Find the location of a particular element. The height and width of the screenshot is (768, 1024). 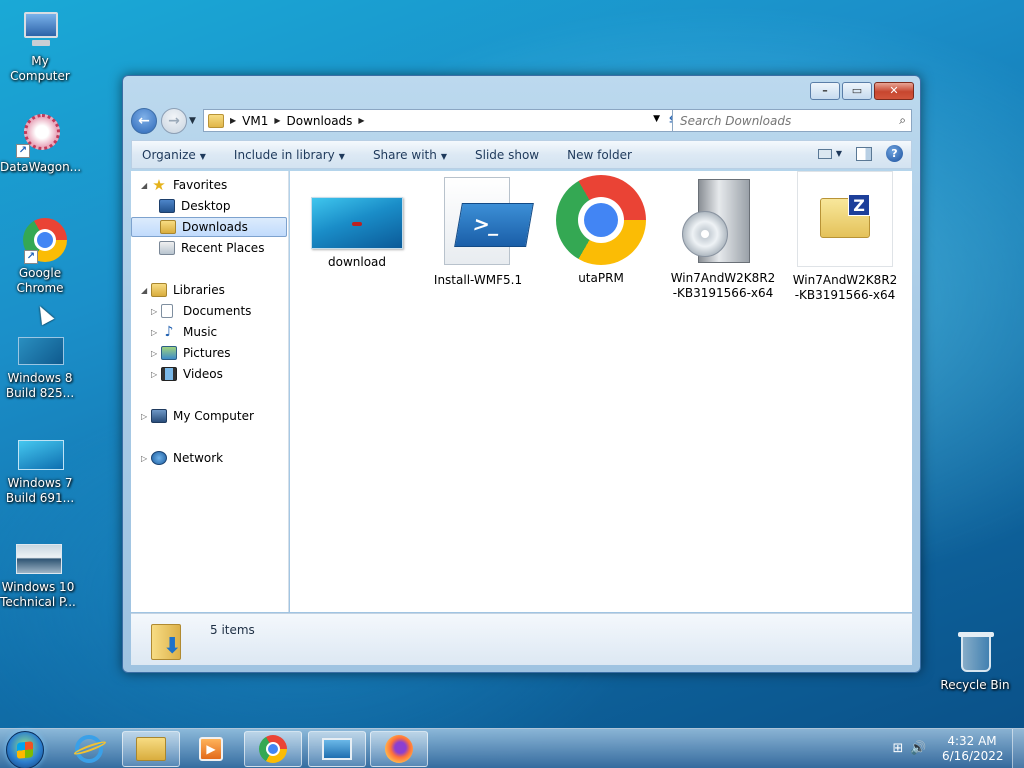

nav-item-pictures: ▷ Pictures is located at coordinates (191, 353).